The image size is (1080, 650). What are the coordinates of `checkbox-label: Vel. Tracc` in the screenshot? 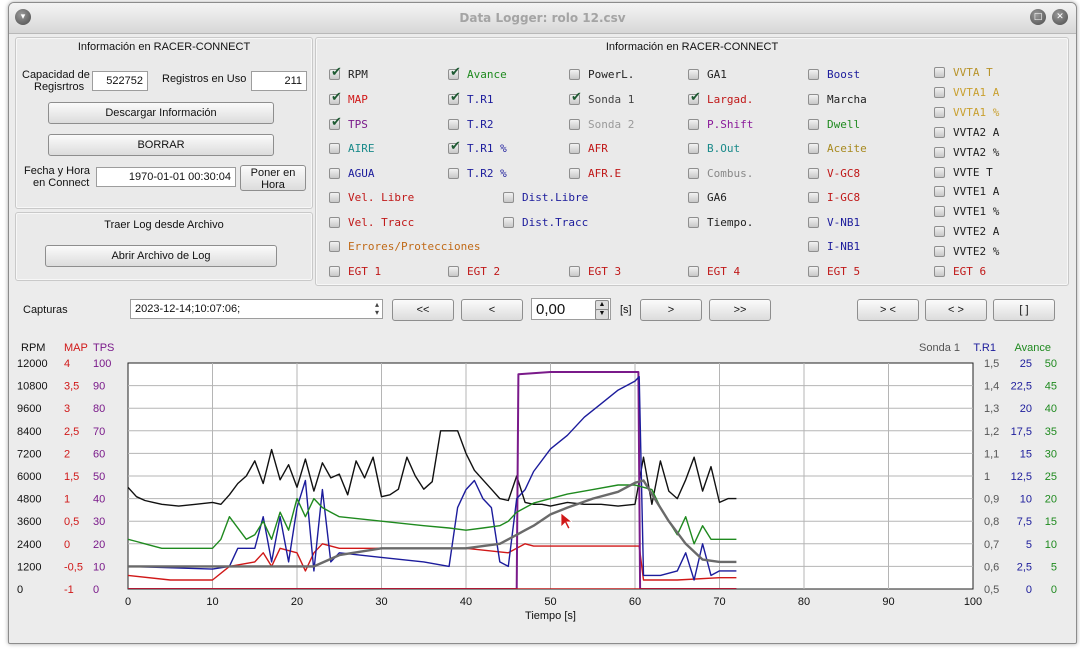 It's located at (381, 222).